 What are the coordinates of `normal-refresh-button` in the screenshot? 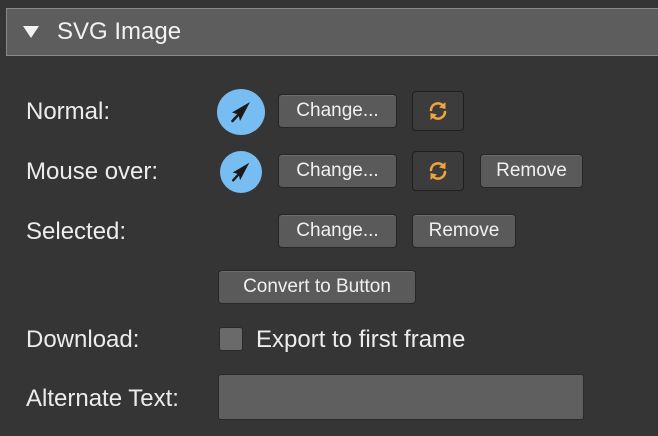 It's located at (438, 111).